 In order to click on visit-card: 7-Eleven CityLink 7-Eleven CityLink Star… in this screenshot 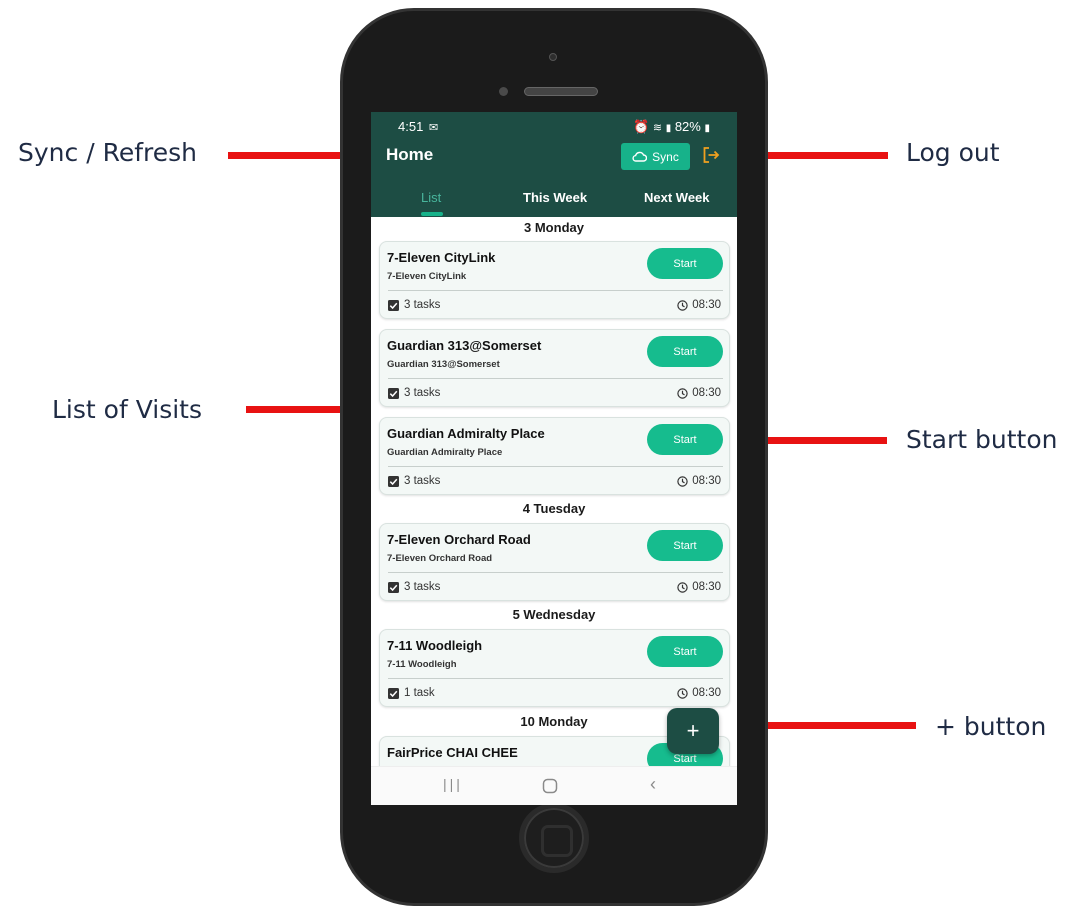, I will do `click(554, 280)`.